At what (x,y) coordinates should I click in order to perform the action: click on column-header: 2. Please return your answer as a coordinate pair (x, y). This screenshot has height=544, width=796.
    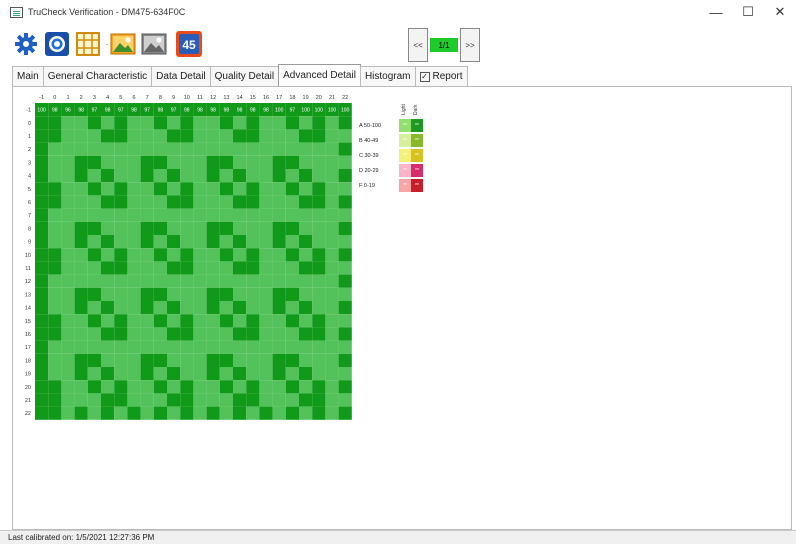
    Looking at the image, I should click on (81, 98).